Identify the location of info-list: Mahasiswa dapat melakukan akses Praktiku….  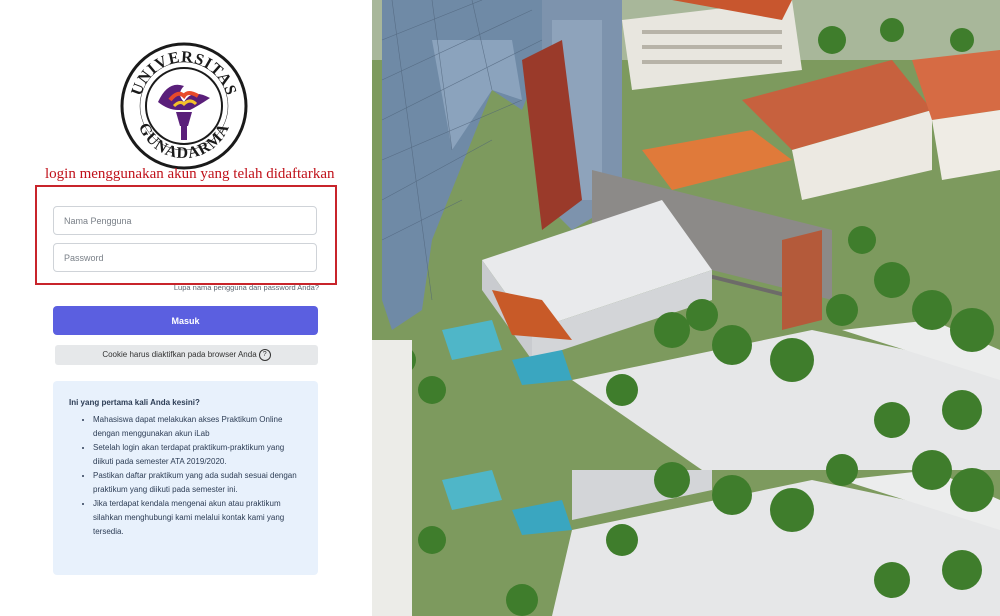
(186, 476).